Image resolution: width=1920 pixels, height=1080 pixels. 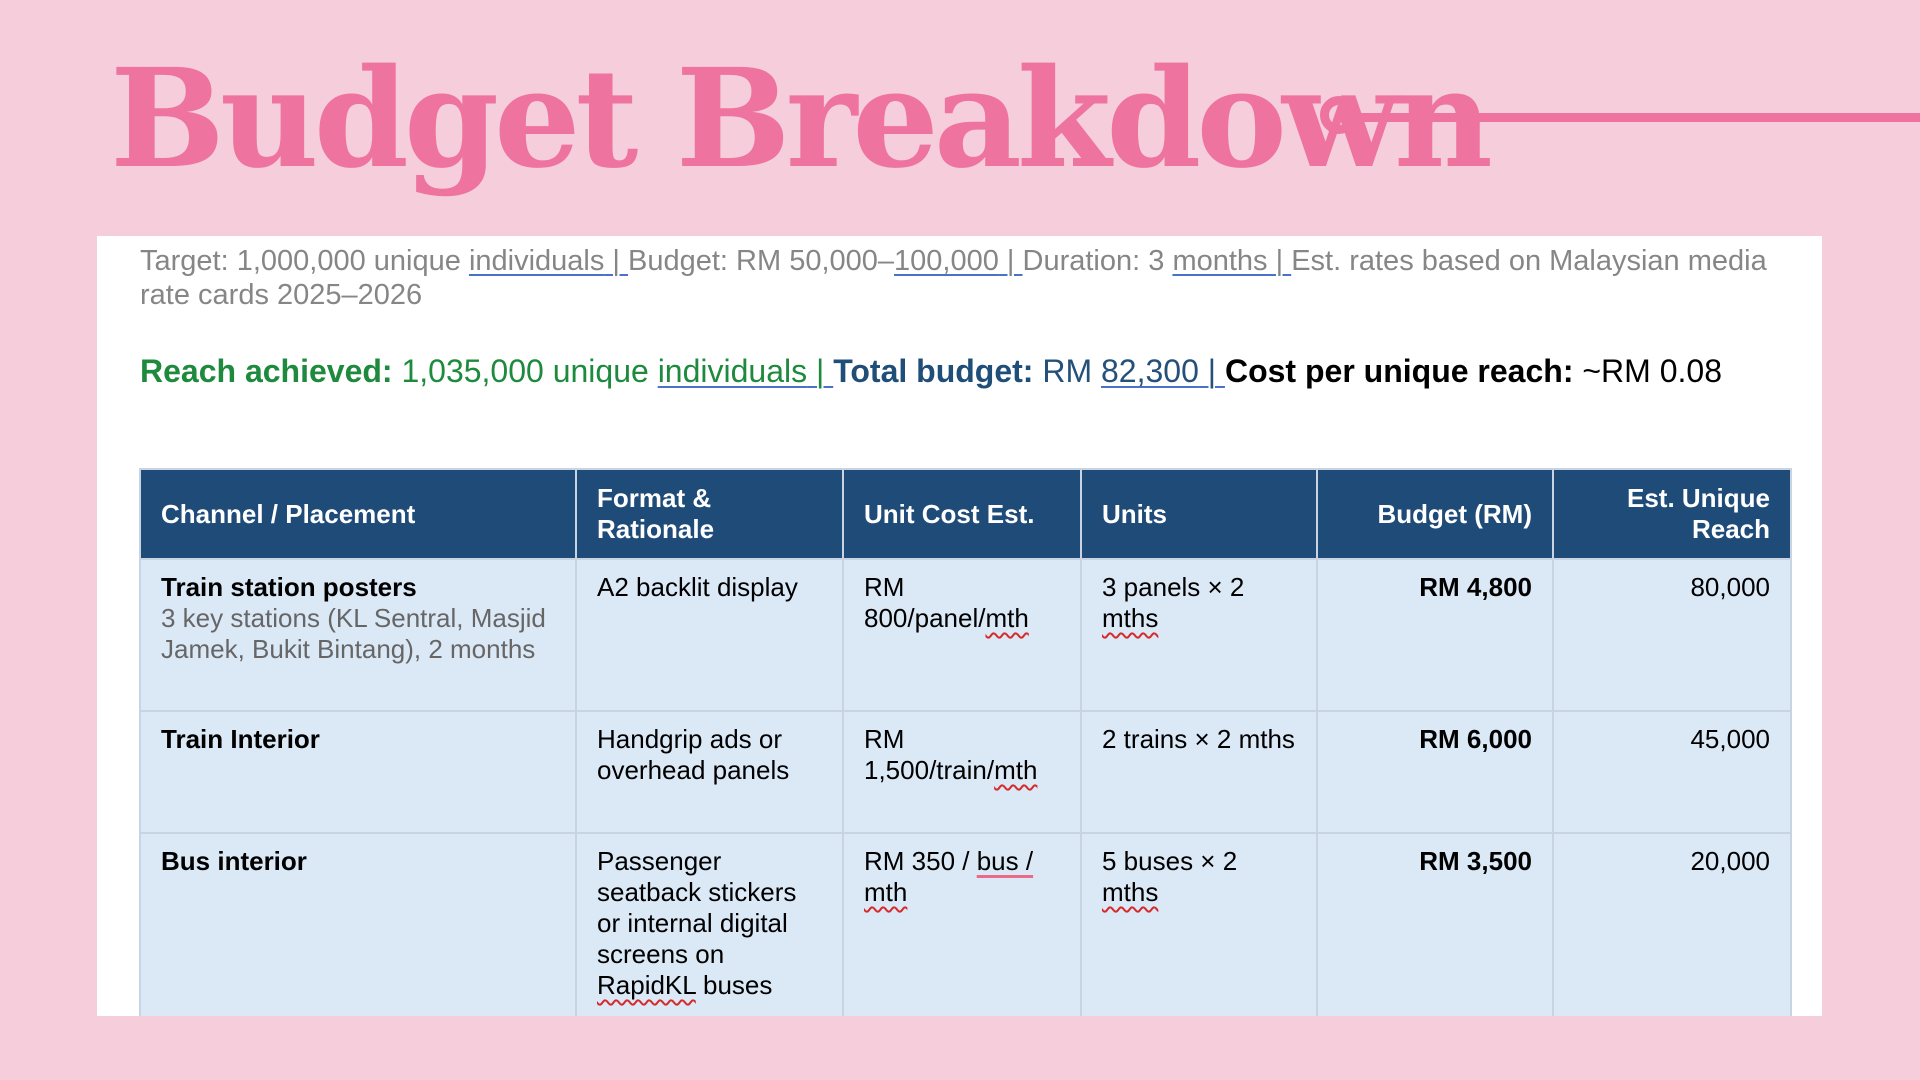 What do you see at coordinates (709, 514) in the screenshot?
I see `col-header-format: Format & Rationale` at bounding box center [709, 514].